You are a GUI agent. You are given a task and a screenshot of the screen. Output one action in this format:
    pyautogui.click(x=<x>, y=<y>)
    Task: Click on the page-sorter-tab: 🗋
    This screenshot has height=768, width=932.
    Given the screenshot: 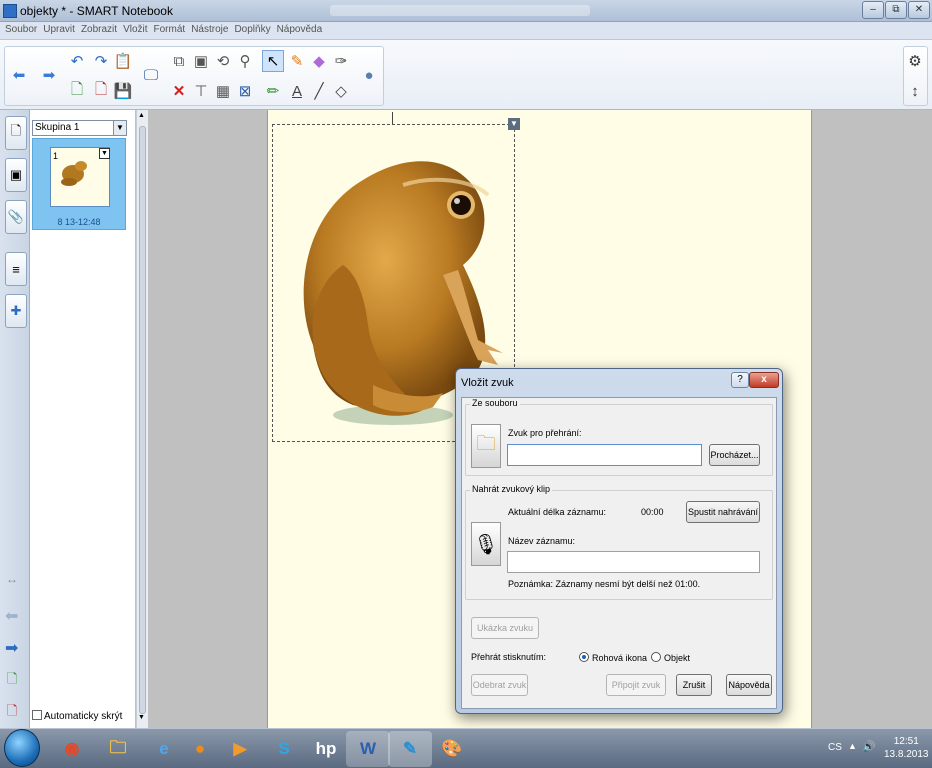 What is the action you would take?
    pyautogui.click(x=16, y=133)
    